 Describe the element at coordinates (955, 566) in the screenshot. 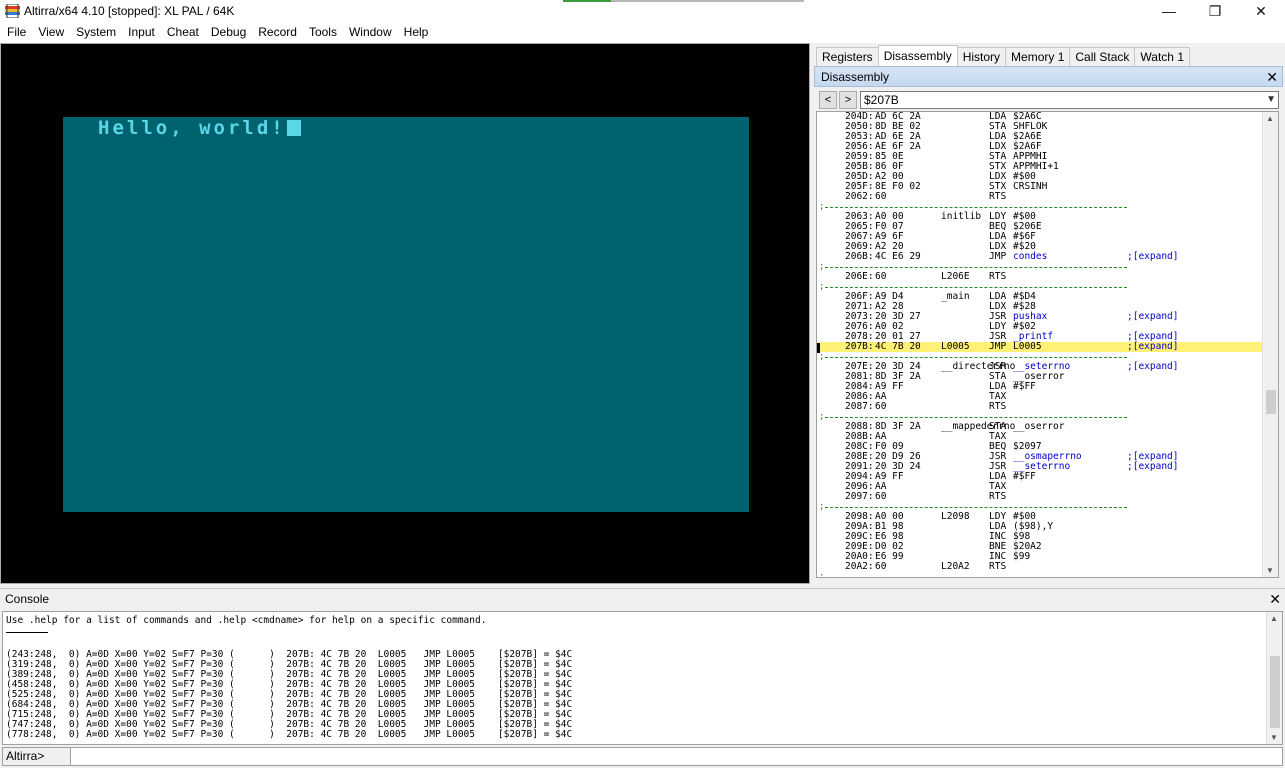

I see `disasm-label: L20A2` at that location.